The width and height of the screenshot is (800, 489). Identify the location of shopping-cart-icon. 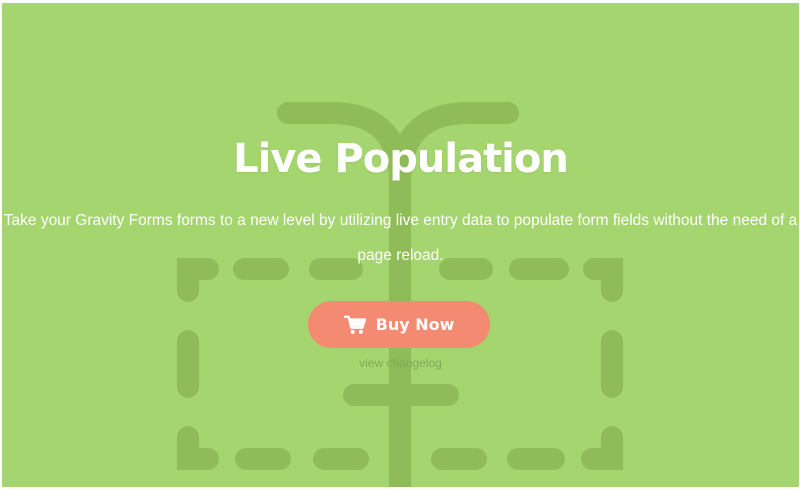
(354, 325).